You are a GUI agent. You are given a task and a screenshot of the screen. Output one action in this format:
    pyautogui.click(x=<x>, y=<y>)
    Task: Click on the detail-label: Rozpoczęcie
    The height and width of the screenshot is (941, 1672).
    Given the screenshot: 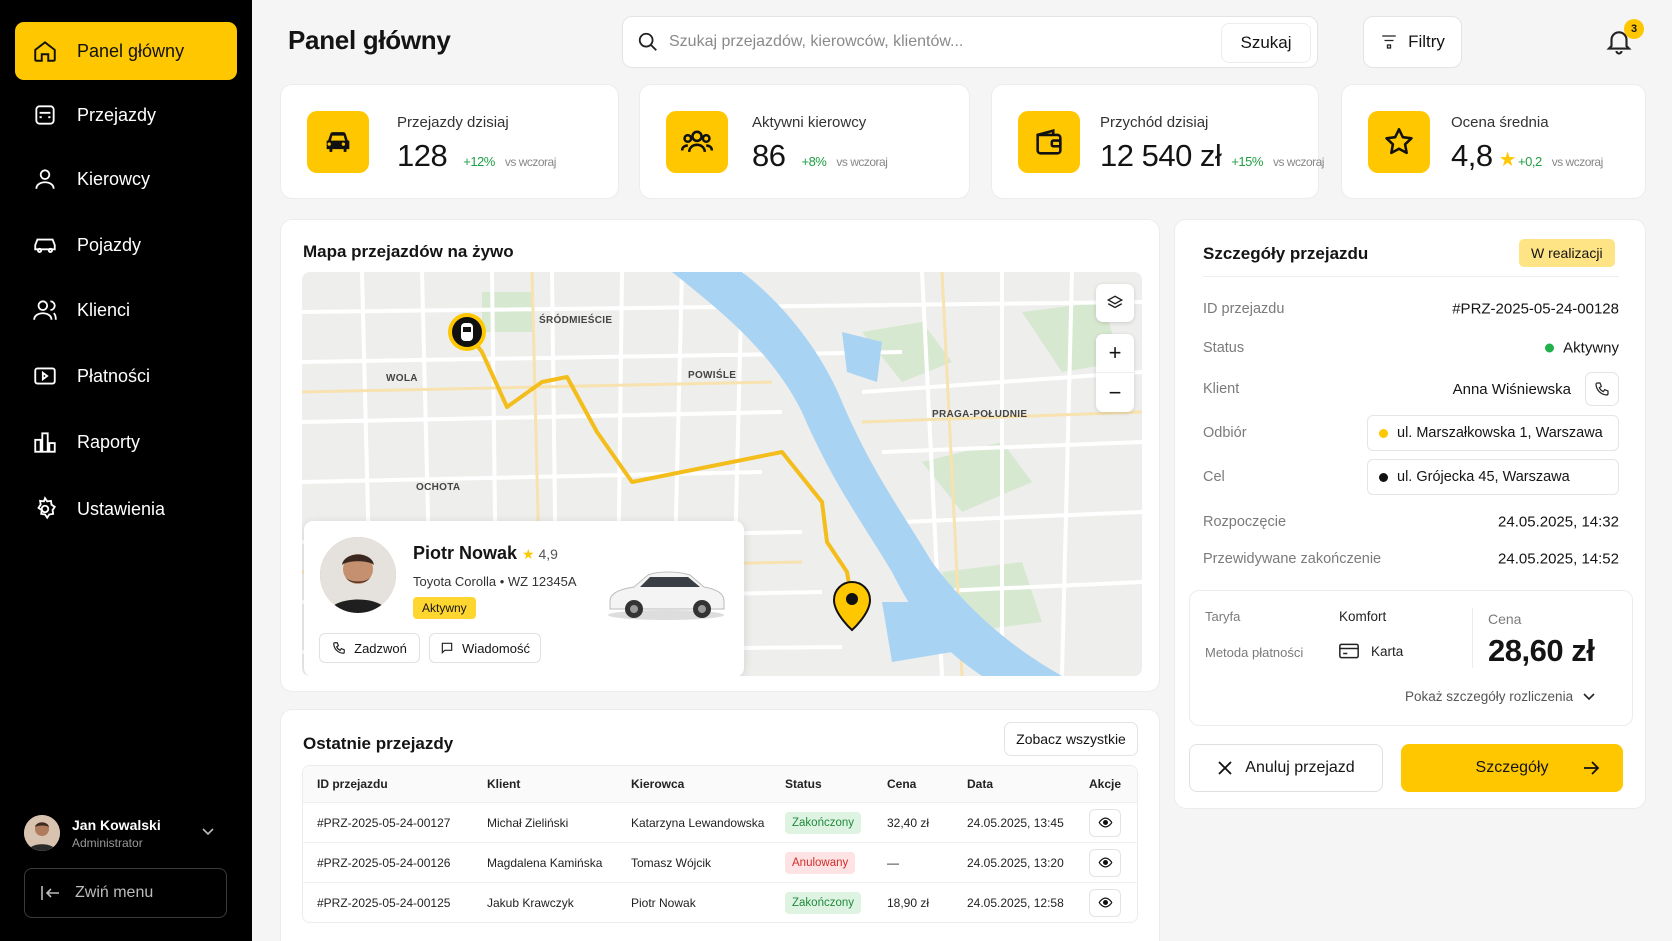 What is the action you would take?
    pyautogui.click(x=1245, y=522)
    